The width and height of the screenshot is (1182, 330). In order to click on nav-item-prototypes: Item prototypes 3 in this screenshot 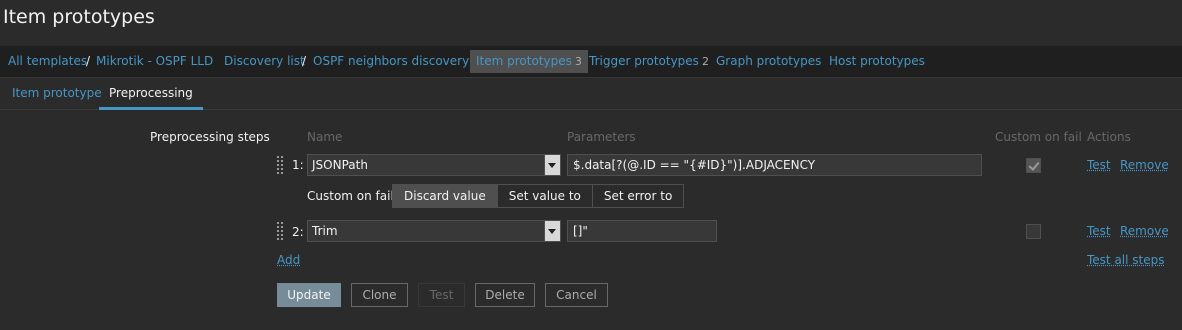, I will do `click(529, 61)`.